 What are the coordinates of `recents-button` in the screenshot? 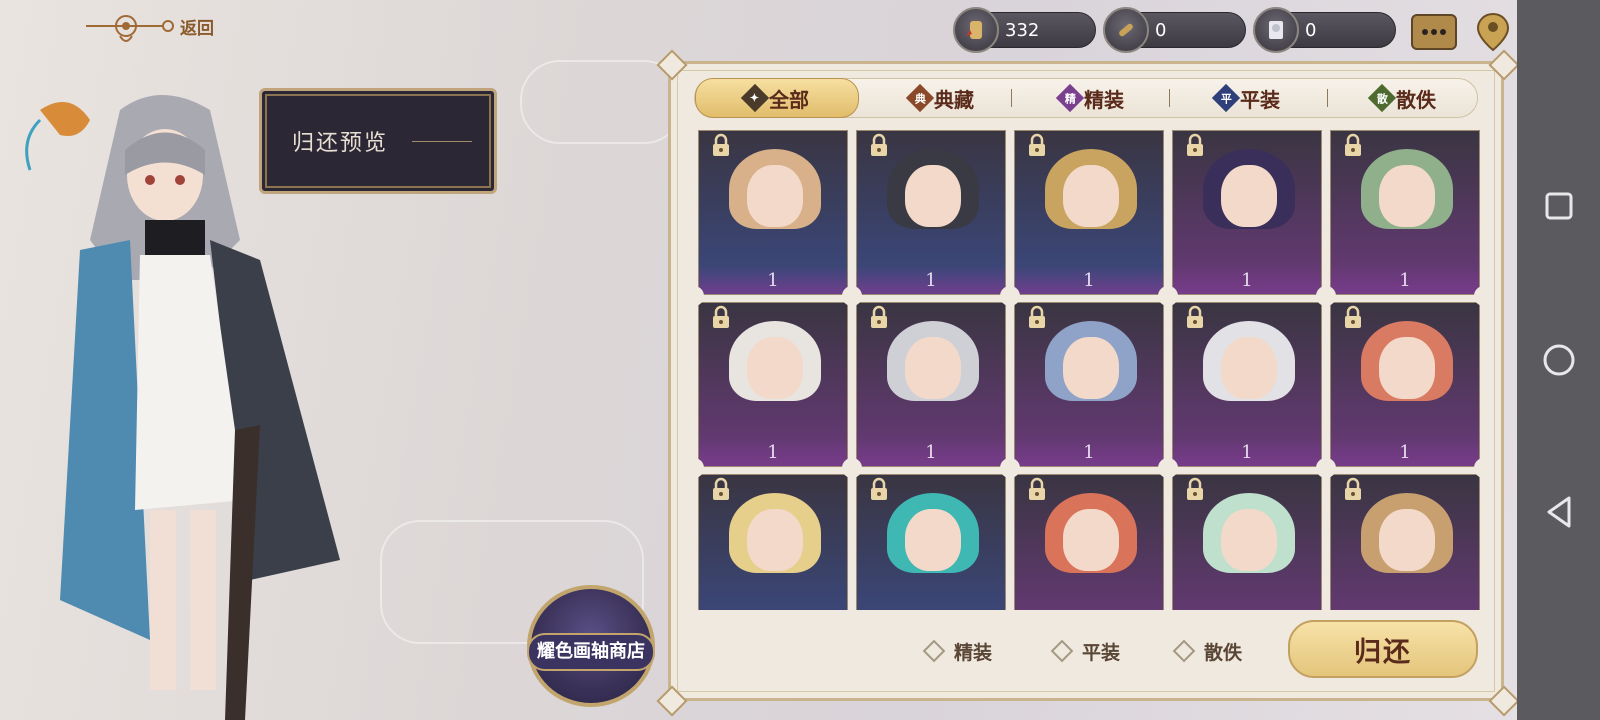 It's located at (1559, 206).